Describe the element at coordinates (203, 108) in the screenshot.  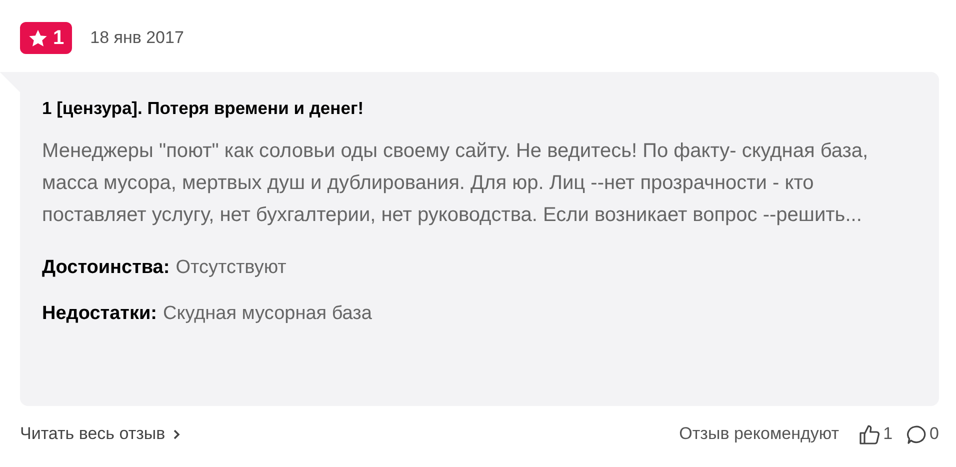
I see `review-title: 1 [цензура]. Потеря времени и денег!` at that location.